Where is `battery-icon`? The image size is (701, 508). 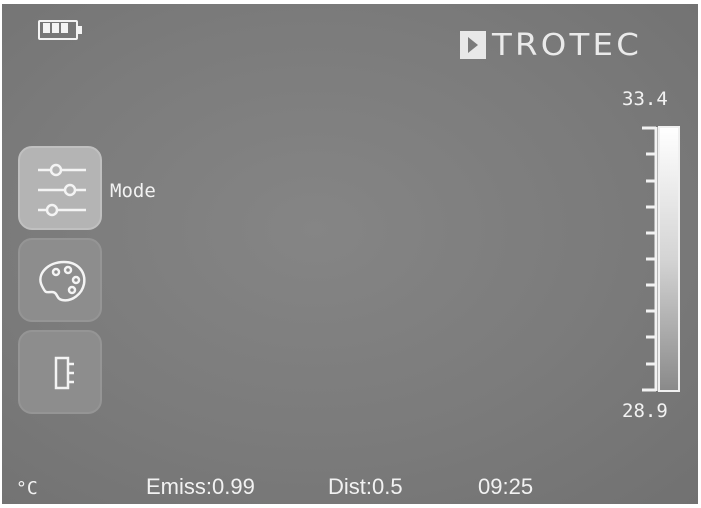
battery-icon is located at coordinates (60, 31).